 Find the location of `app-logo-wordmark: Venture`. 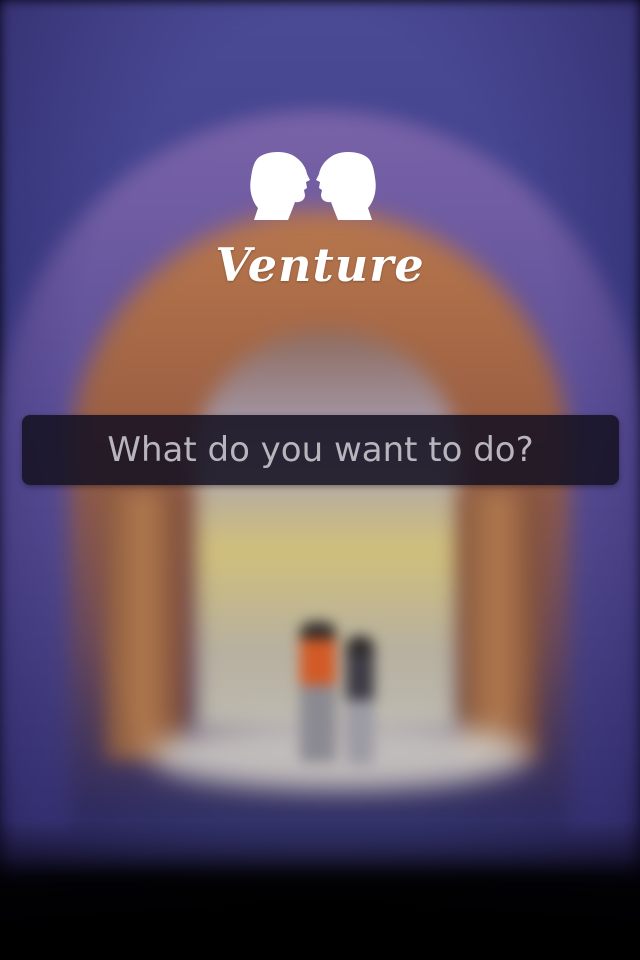

app-logo-wordmark: Venture is located at coordinates (320, 265).